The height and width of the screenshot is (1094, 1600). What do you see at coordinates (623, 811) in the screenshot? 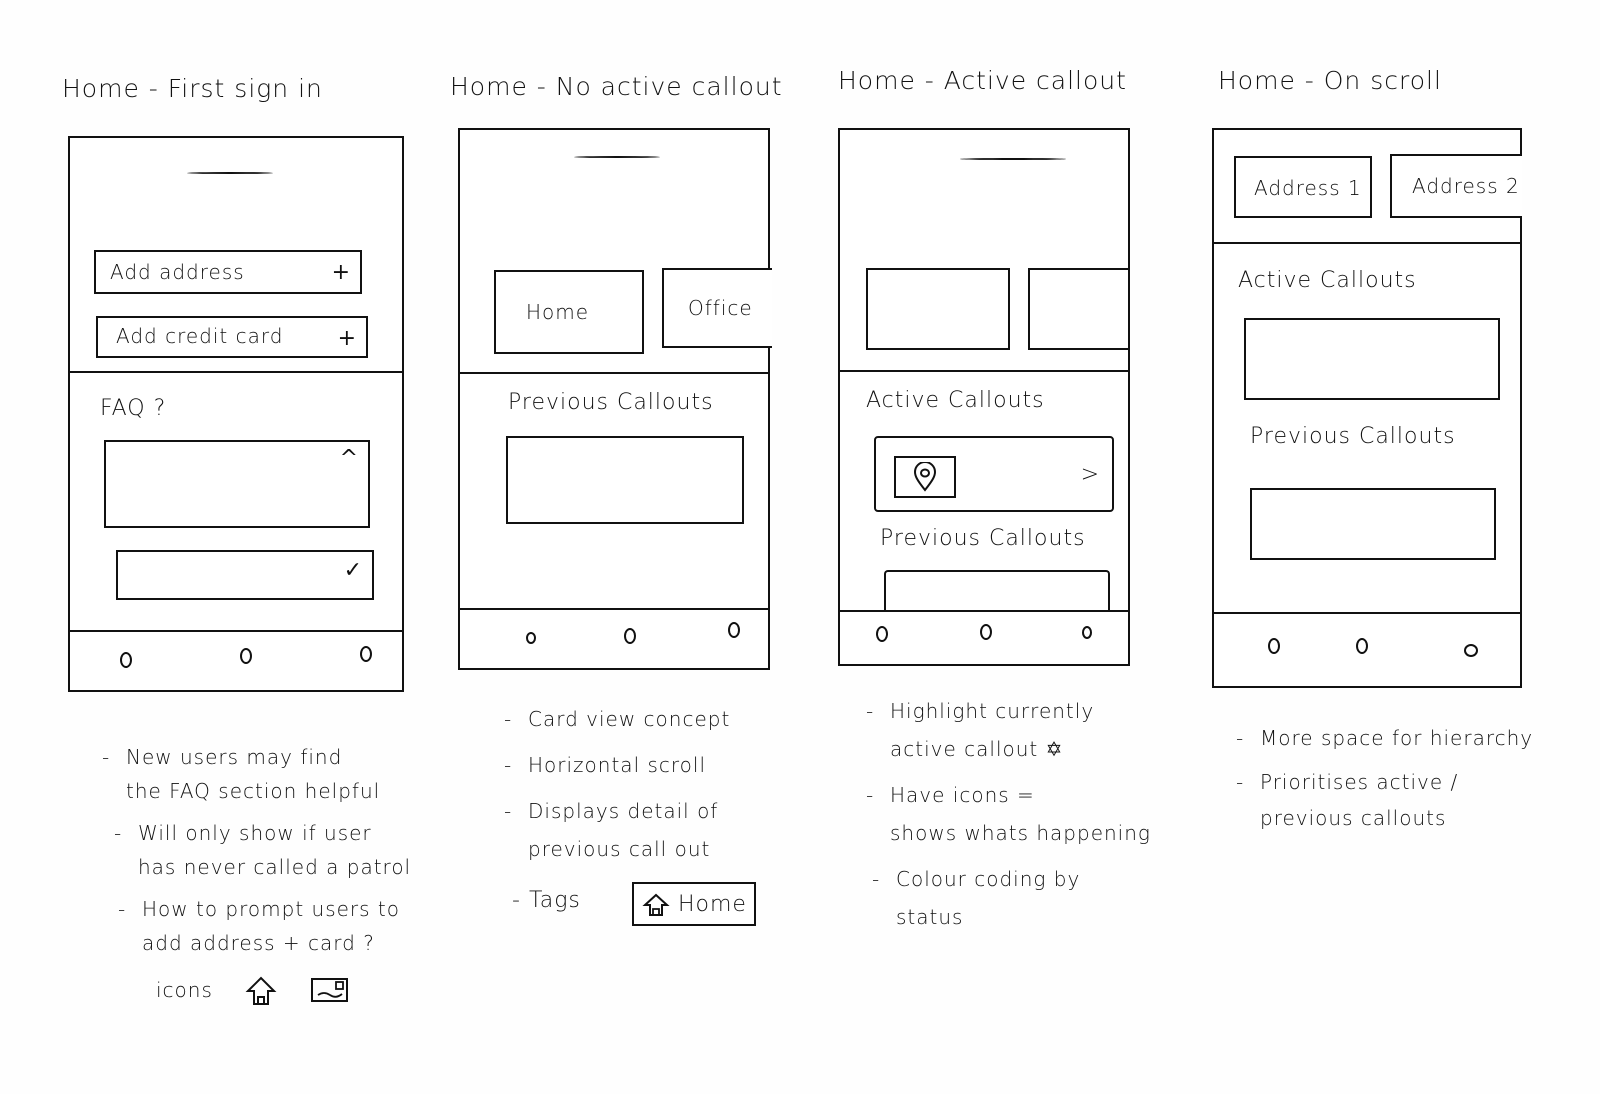
I see `note-line: Displays detail of` at bounding box center [623, 811].